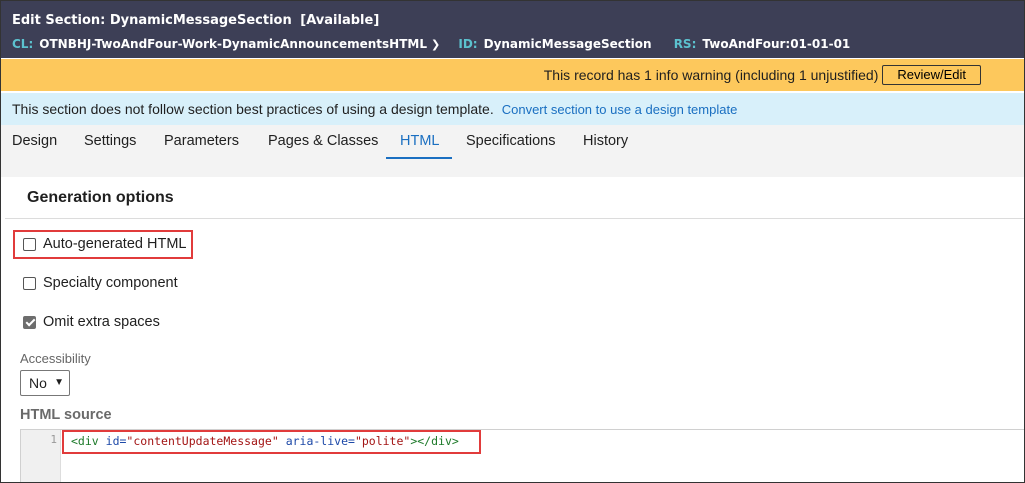  I want to click on omit-spaces-row: Omit extra spaces, so click(91, 322).